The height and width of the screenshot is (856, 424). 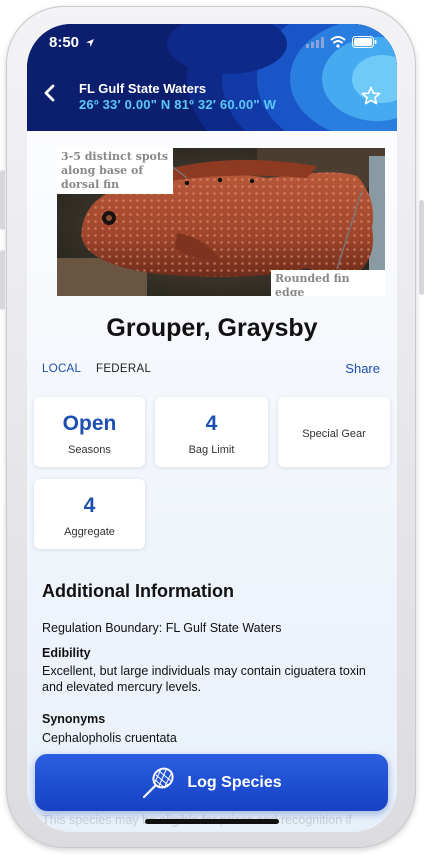 I want to click on synonyms-label: Synonyms, so click(x=74, y=719).